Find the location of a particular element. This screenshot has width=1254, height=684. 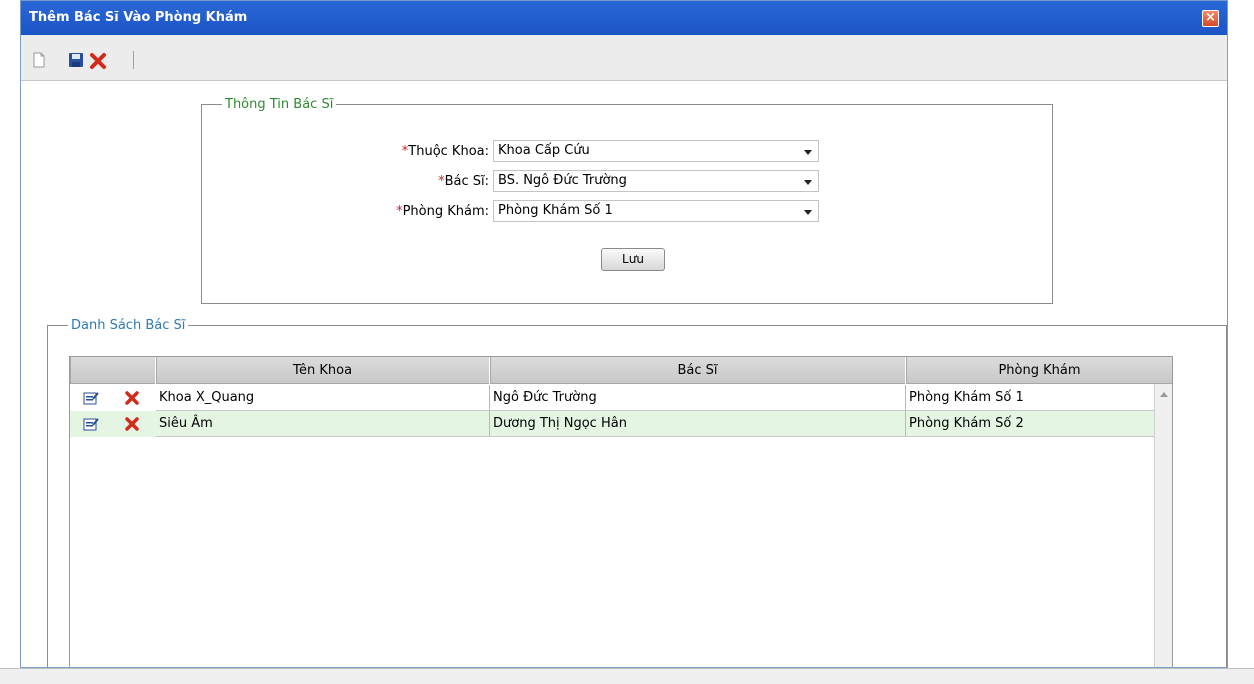

cell-doctor: Ngô Đức Trường is located at coordinates (698, 398).